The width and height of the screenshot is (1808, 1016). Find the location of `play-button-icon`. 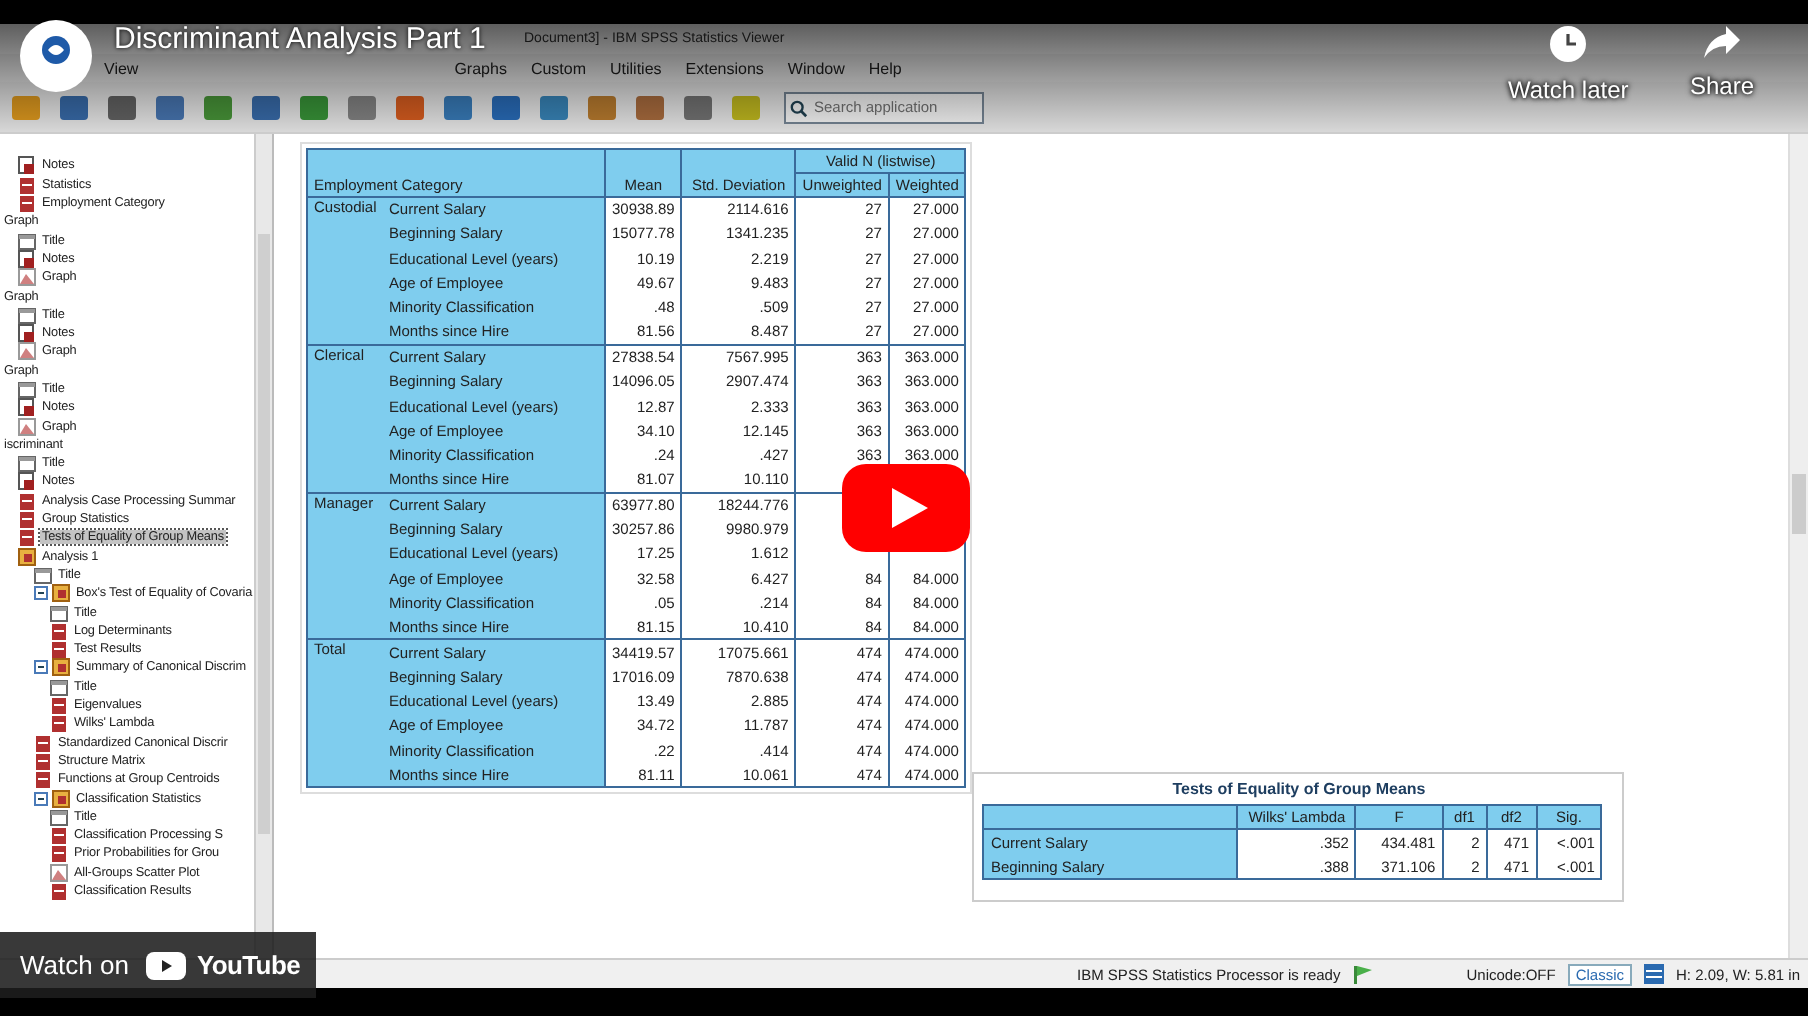

play-button-icon is located at coordinates (906, 508).